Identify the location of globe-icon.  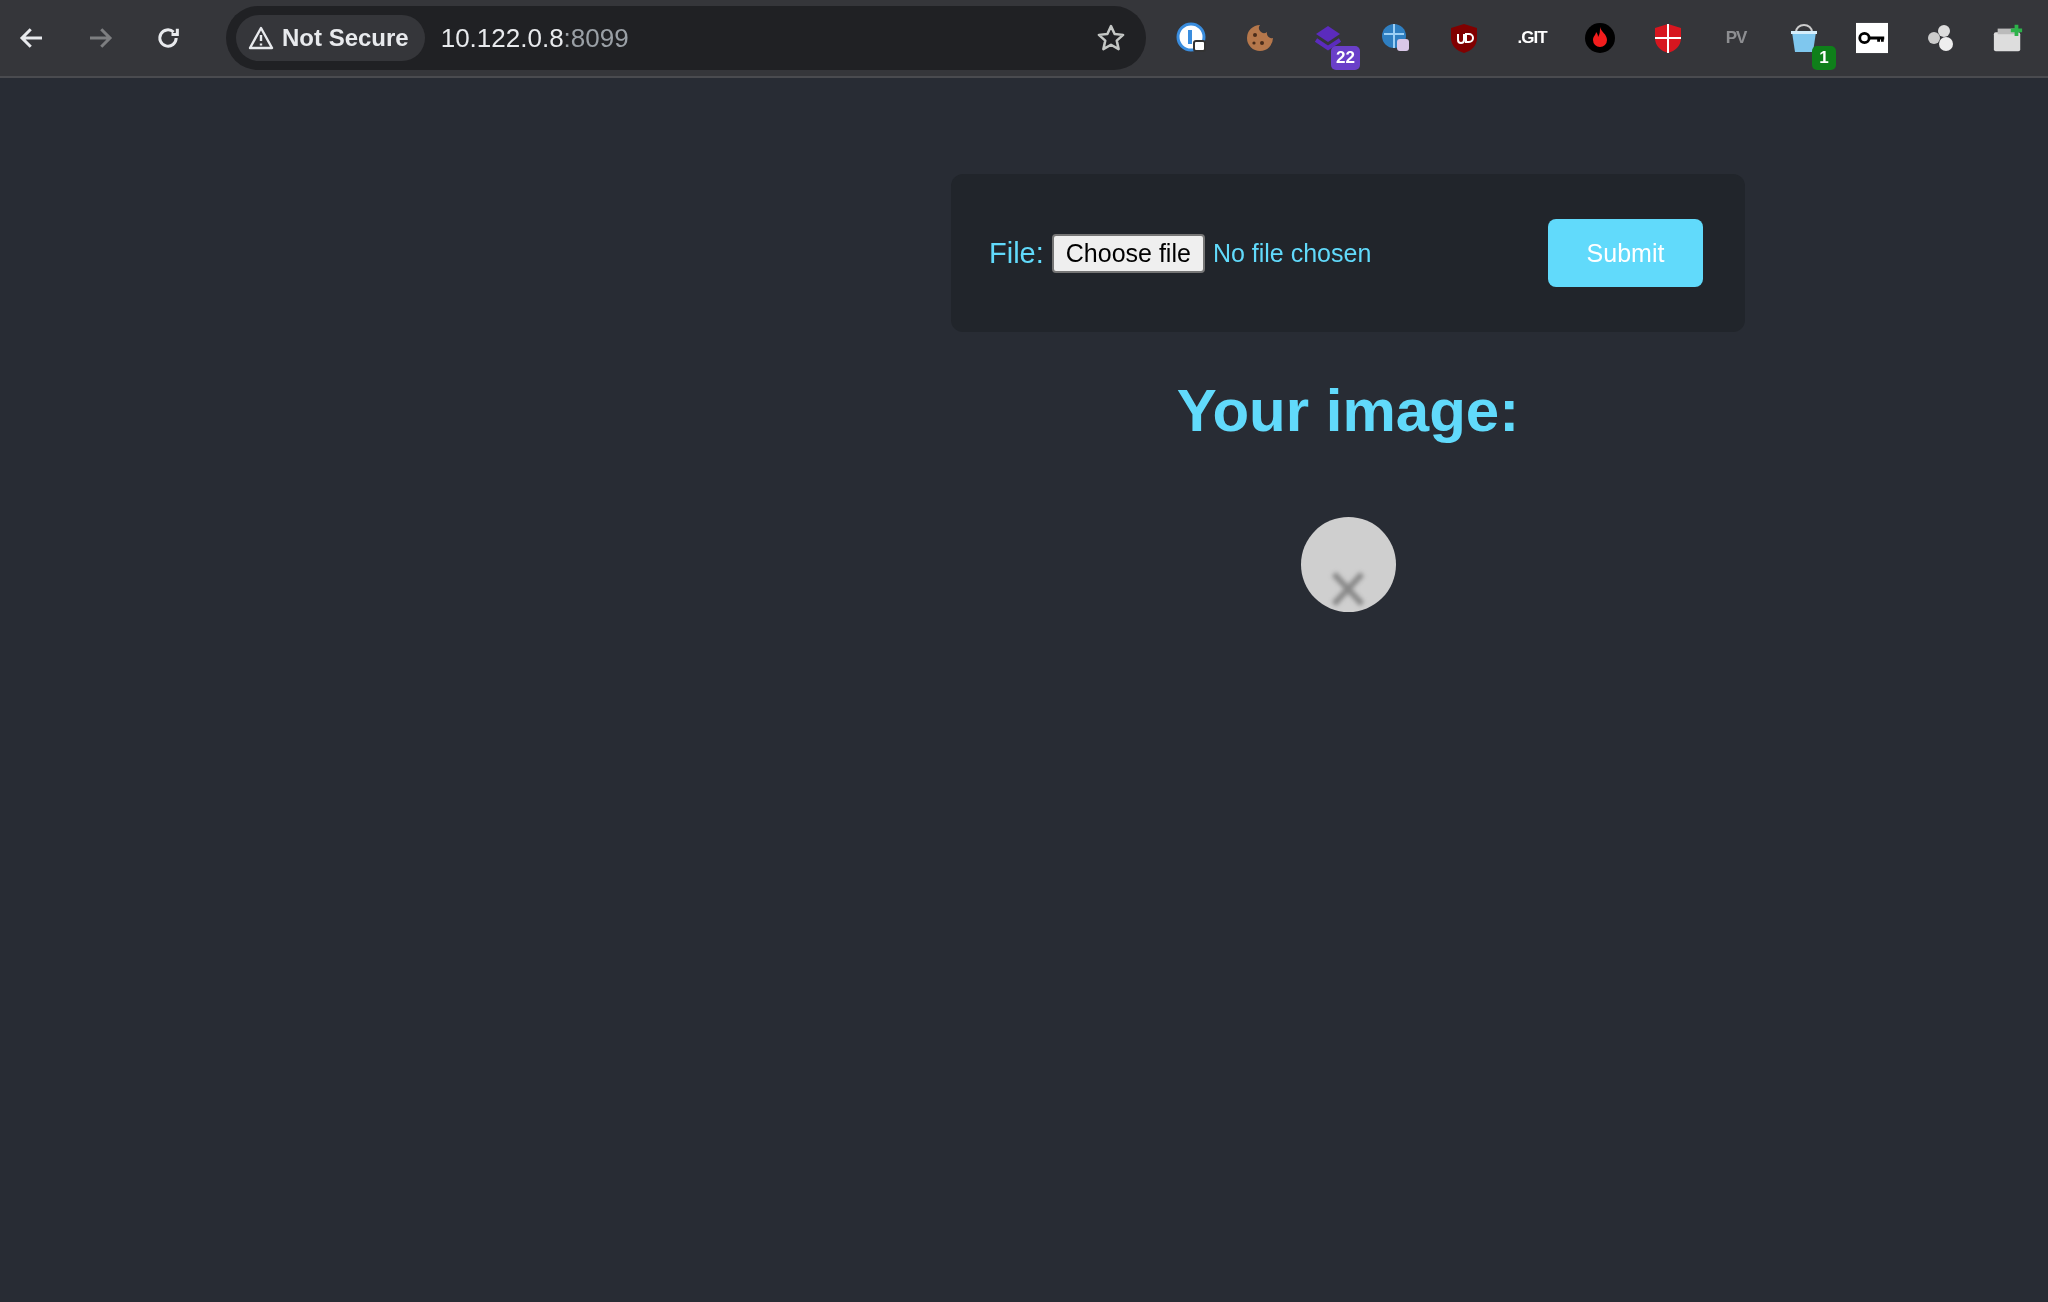
(1396, 38).